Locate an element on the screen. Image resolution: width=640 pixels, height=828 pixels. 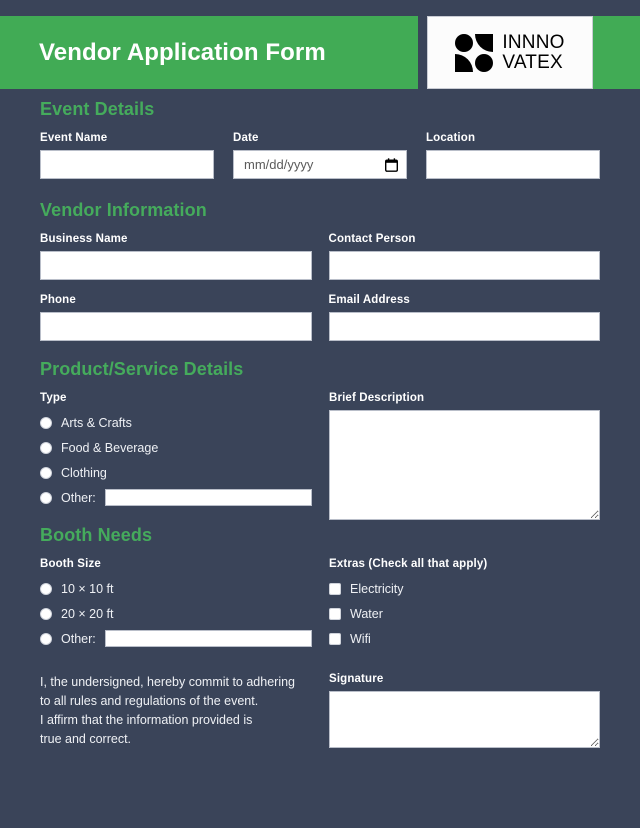
logo-quarter-top-right-icon is located at coordinates (484, 42).